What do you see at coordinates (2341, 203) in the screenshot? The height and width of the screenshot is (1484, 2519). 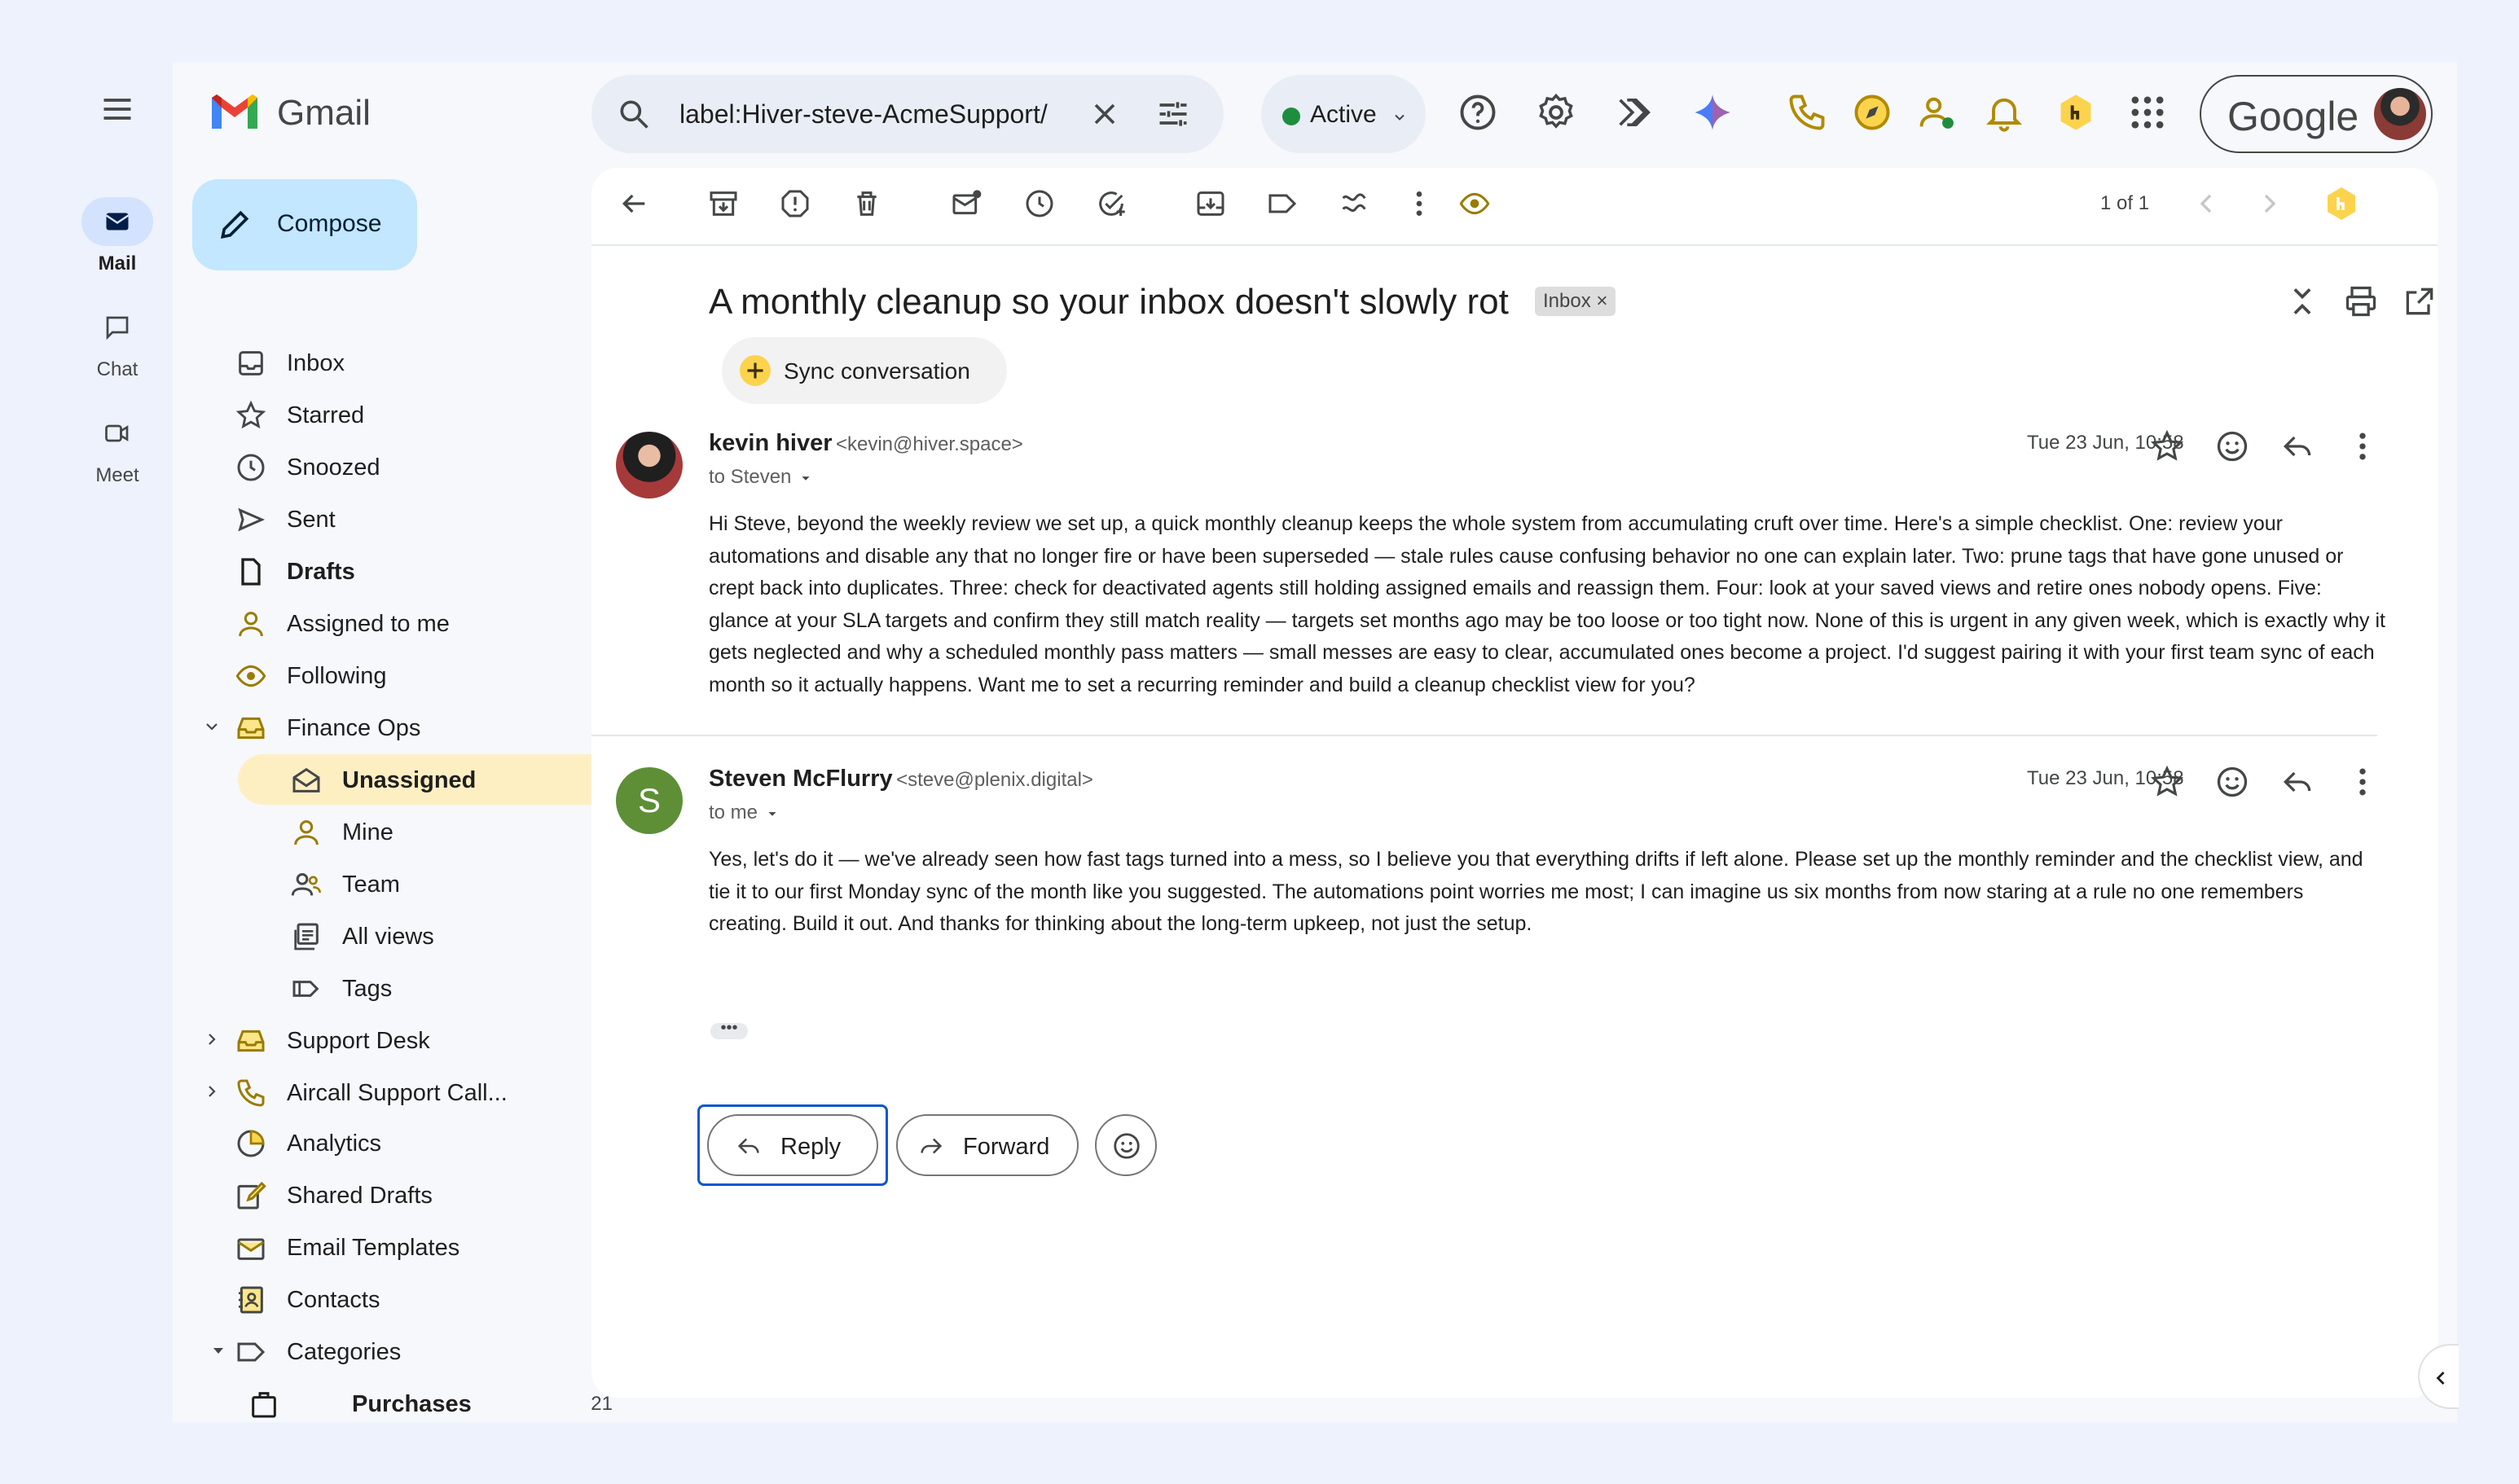 I see `hiver-panel-icon` at bounding box center [2341, 203].